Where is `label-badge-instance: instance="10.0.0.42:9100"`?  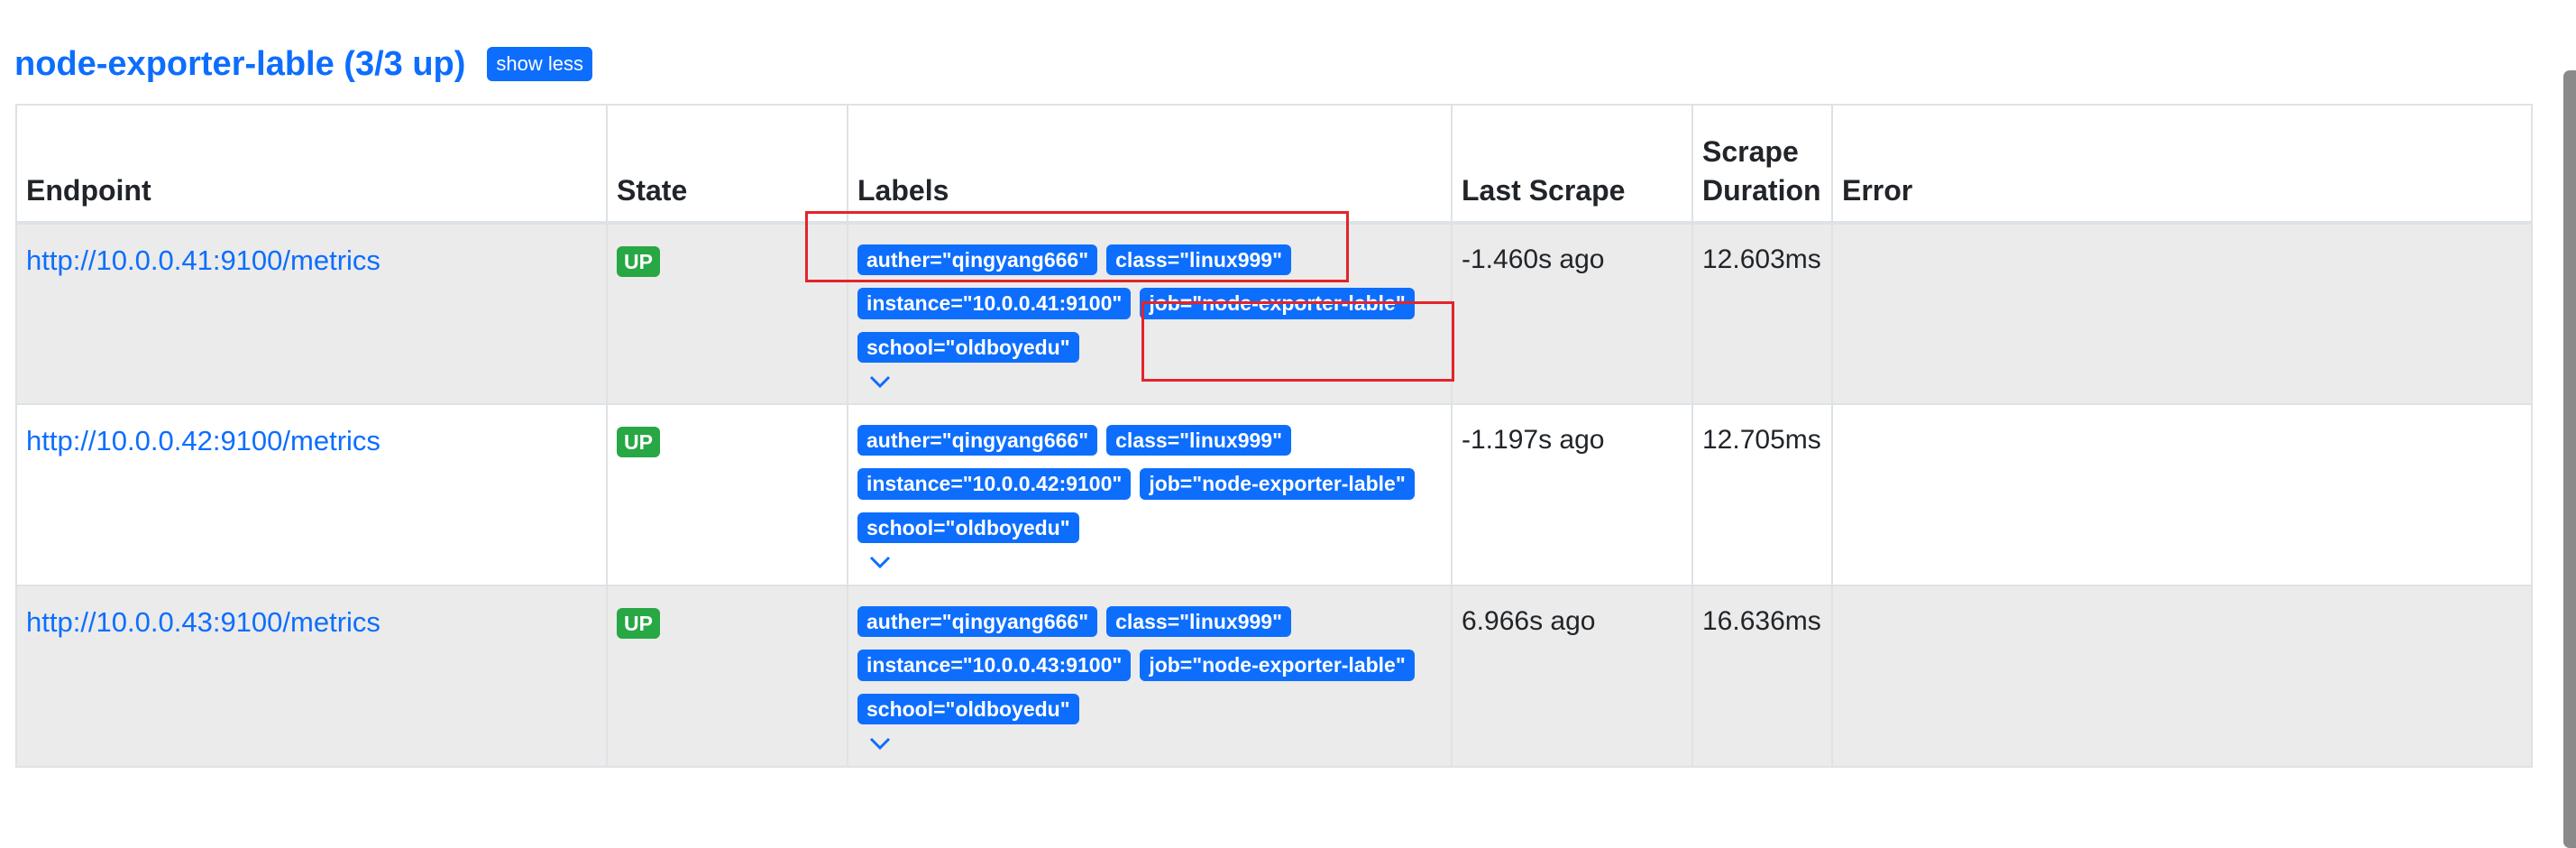
label-badge-instance: instance="10.0.0.42:9100" is located at coordinates (994, 484).